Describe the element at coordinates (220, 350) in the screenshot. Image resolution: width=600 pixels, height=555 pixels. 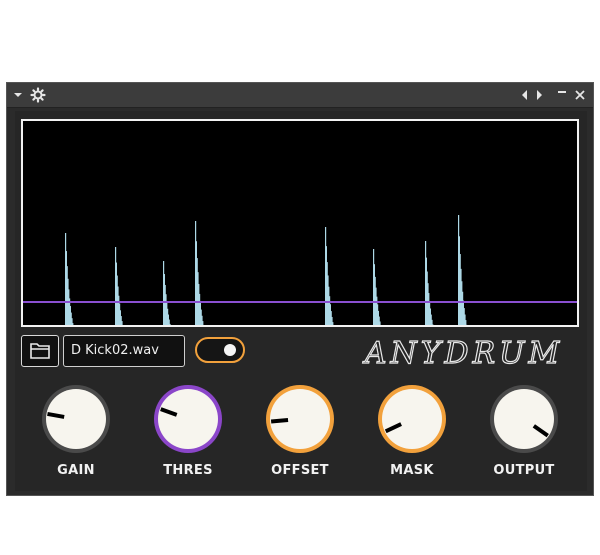
I see `enable-toggle` at that location.